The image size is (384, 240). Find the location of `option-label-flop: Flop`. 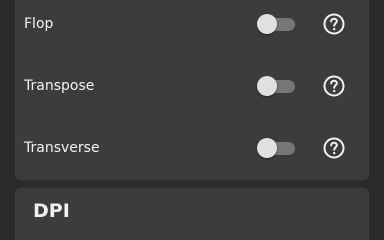

option-label-flop: Flop is located at coordinates (39, 24).